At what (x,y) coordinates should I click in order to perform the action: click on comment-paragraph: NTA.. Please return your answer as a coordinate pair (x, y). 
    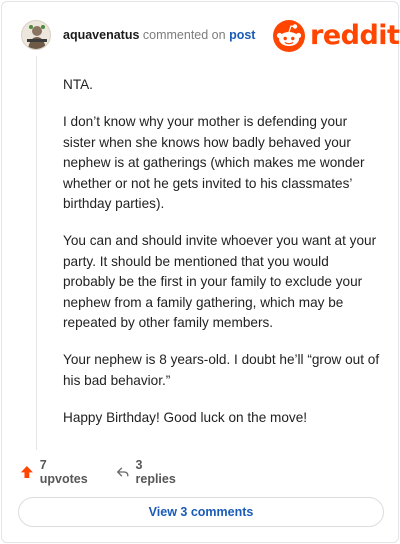
    Looking at the image, I should click on (78, 84).